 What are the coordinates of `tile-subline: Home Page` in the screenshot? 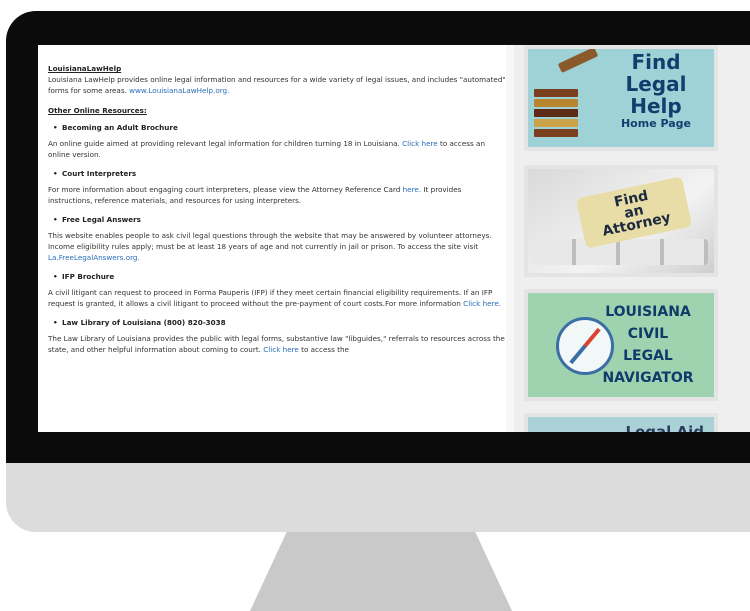 It's located at (656, 123).